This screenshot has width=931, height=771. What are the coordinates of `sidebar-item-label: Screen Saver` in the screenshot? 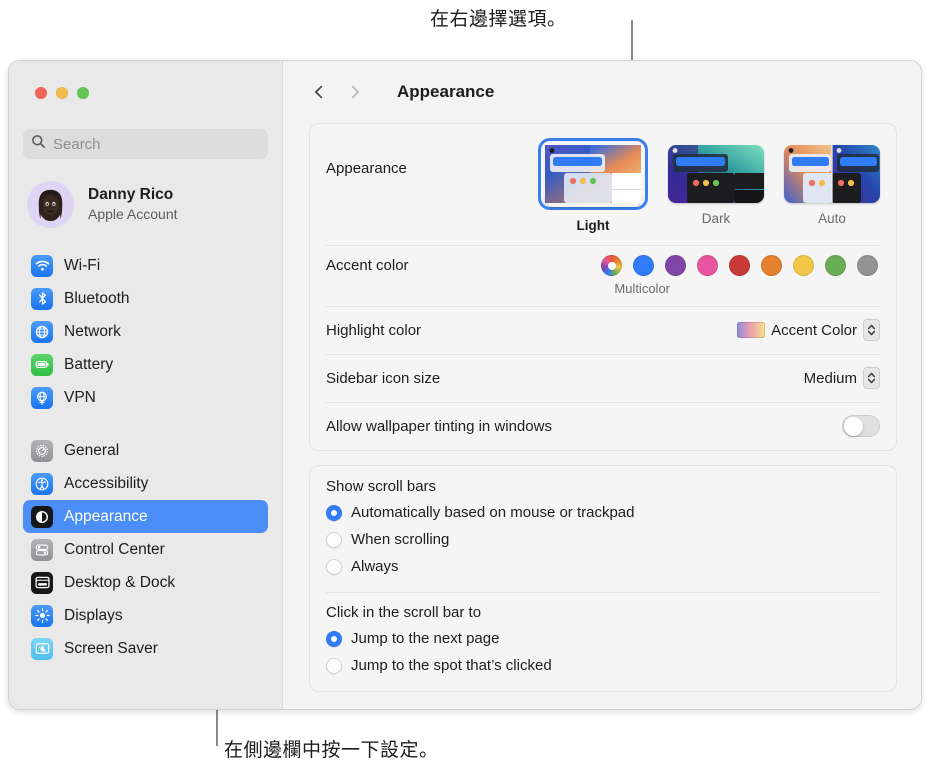 It's located at (111, 648).